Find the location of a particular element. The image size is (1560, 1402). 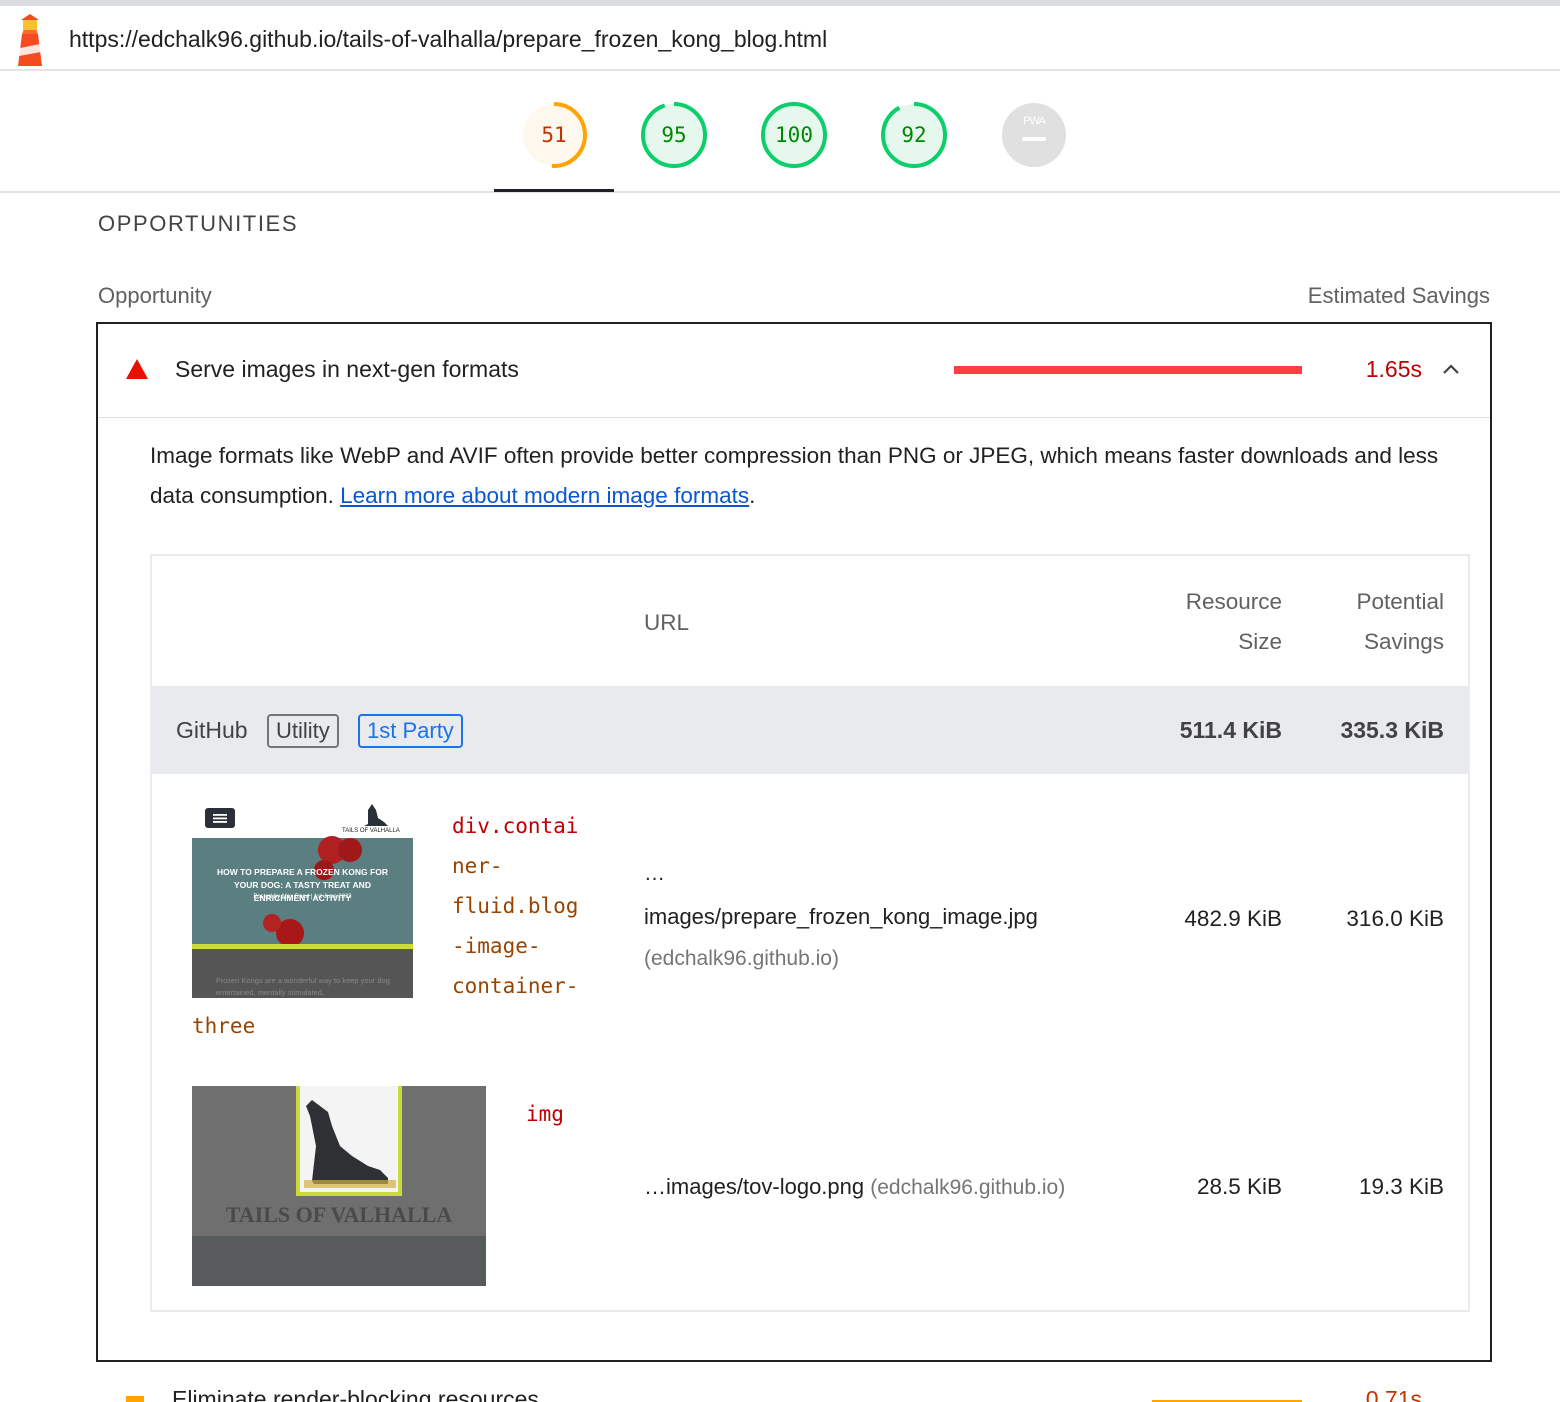

table-header-potential-savings-line1: Potential is located at coordinates (1400, 601).